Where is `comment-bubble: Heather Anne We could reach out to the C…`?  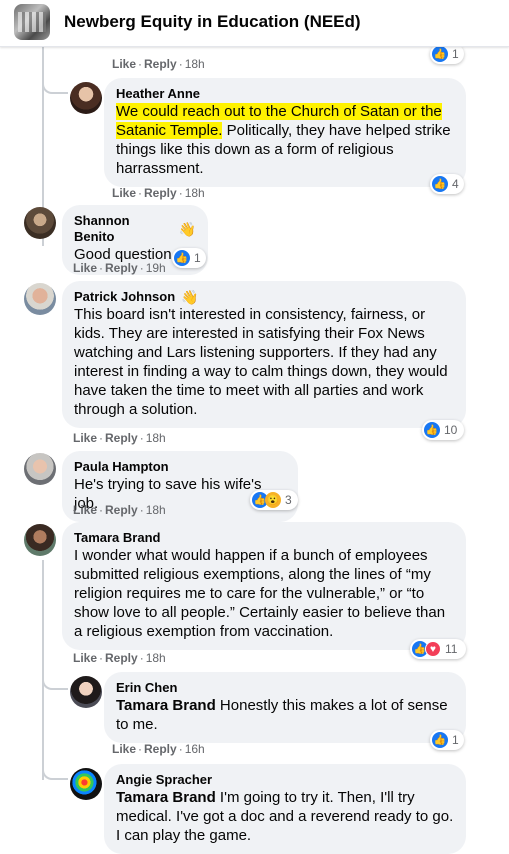
comment-bubble: Heather Anne We could reach out to the C… is located at coordinates (285, 132).